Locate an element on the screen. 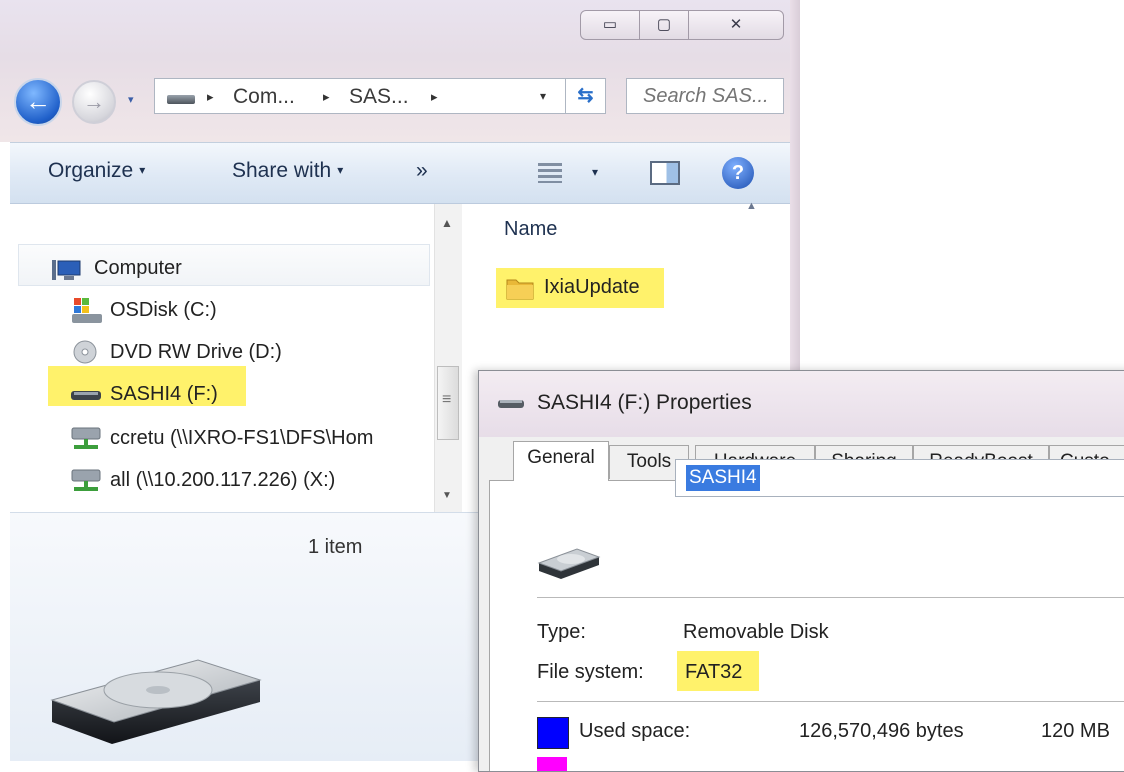  scrollbar-thumb: ≡ is located at coordinates (448, 403).